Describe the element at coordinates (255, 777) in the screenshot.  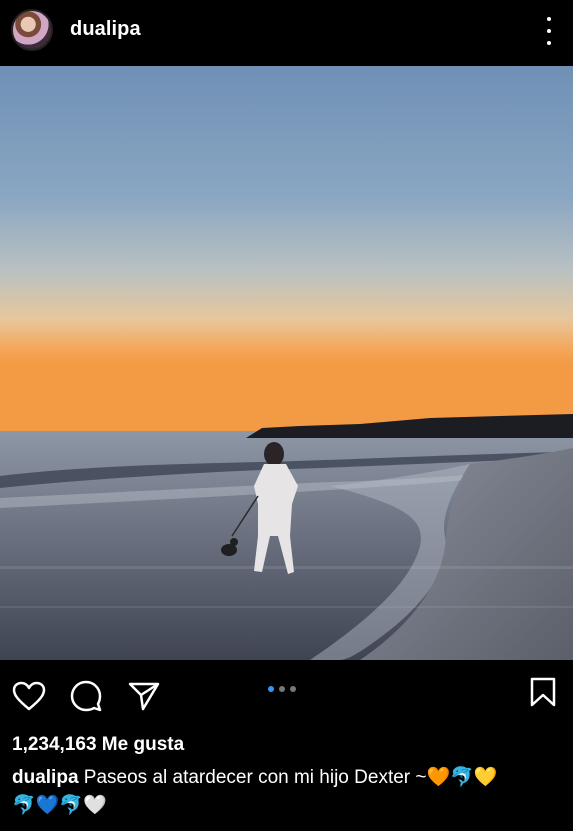
I see `caption-text: Paseos al atardecer con mi hijo Dexter ~` at that location.